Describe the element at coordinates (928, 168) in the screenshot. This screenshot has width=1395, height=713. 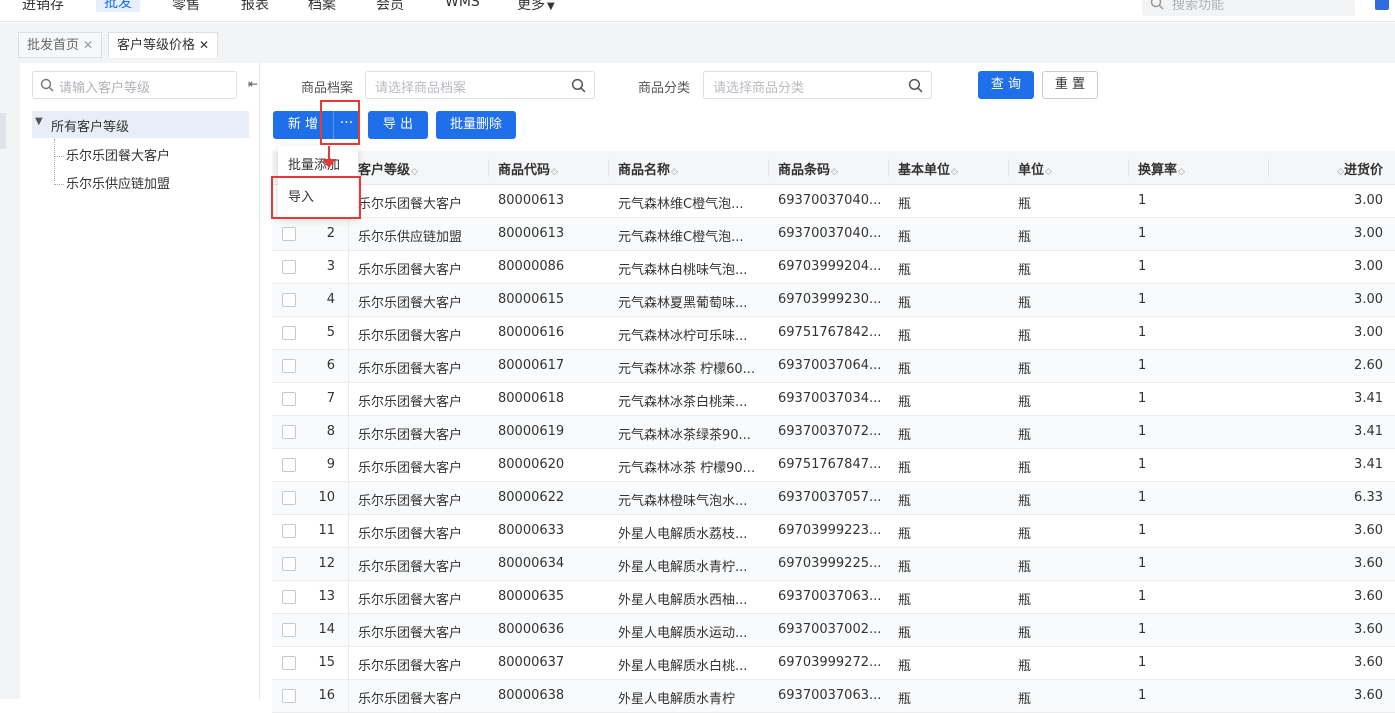
I see `column-header-base-unit: 基本单位◇` at that location.